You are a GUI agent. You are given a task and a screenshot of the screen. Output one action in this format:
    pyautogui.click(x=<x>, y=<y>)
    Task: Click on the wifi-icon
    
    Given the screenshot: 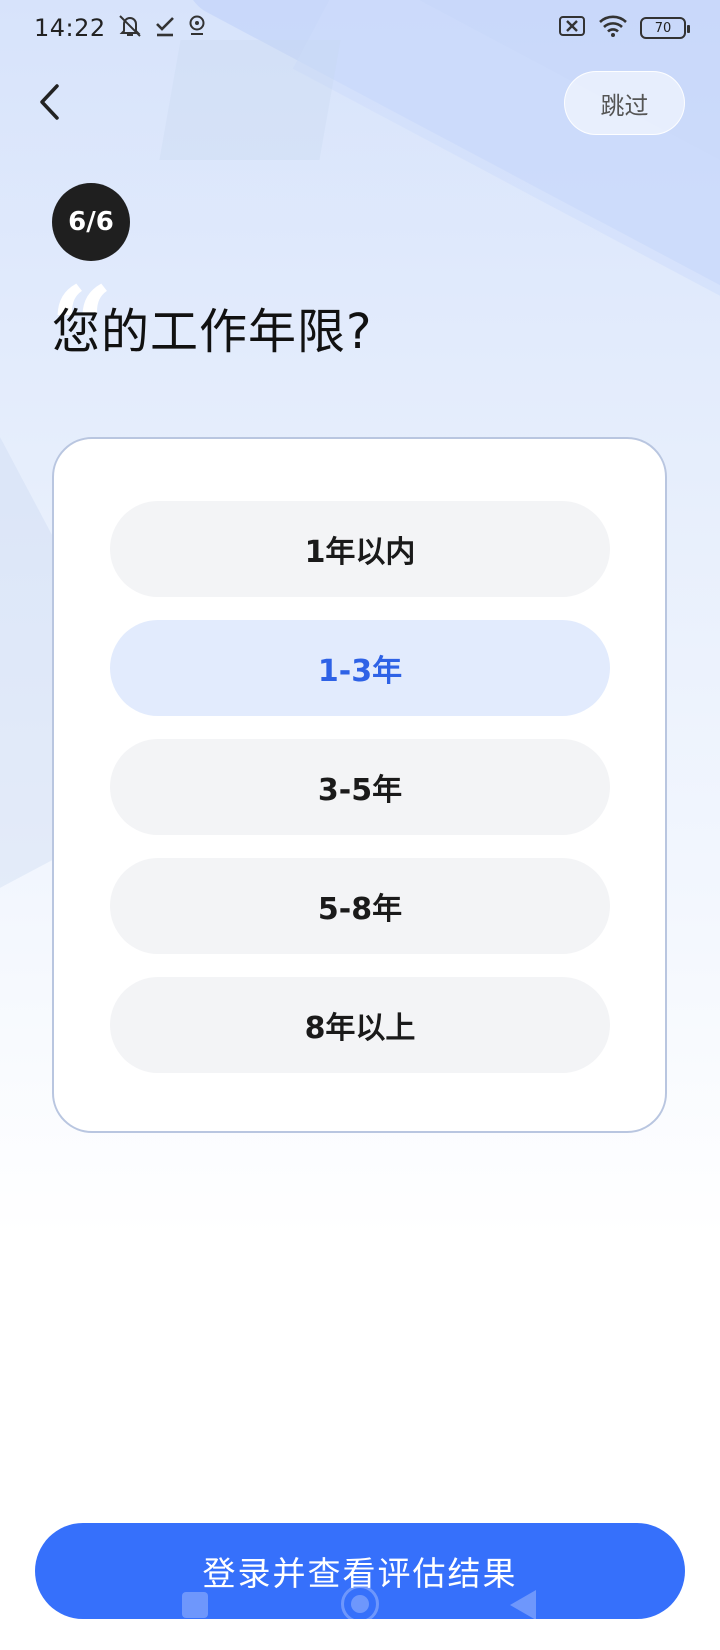 What is the action you would take?
    pyautogui.click(x=613, y=28)
    